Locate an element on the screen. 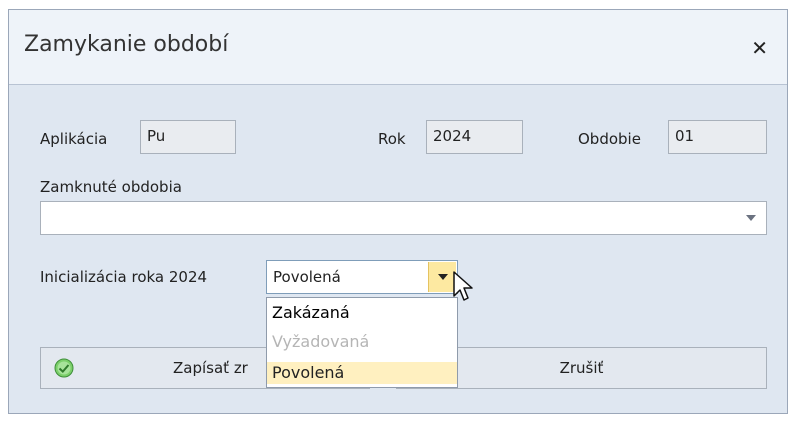  option-vyzadovana: Vyžadovaná is located at coordinates (321, 341).